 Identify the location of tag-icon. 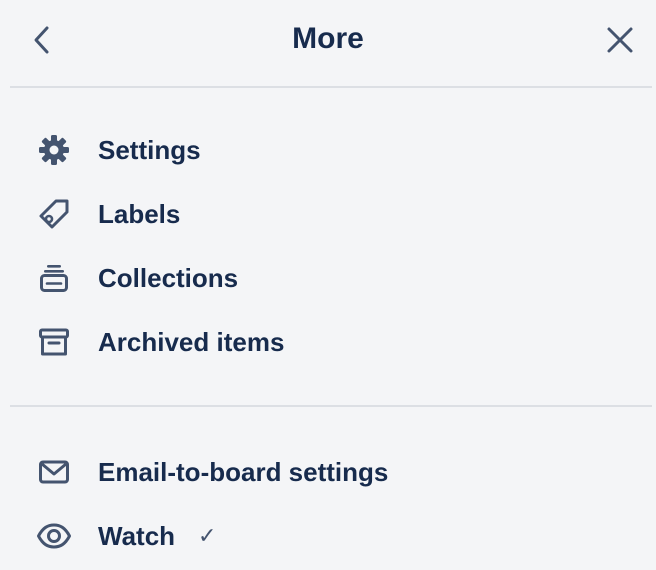
(54, 214).